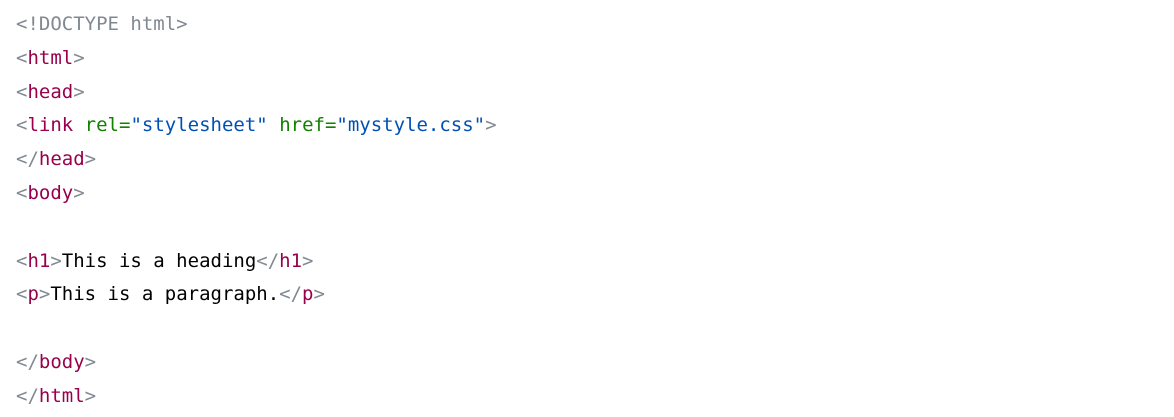  Describe the element at coordinates (595, 295) in the screenshot. I see `code-line-p: <p>This is a paragraph.</p>` at that location.